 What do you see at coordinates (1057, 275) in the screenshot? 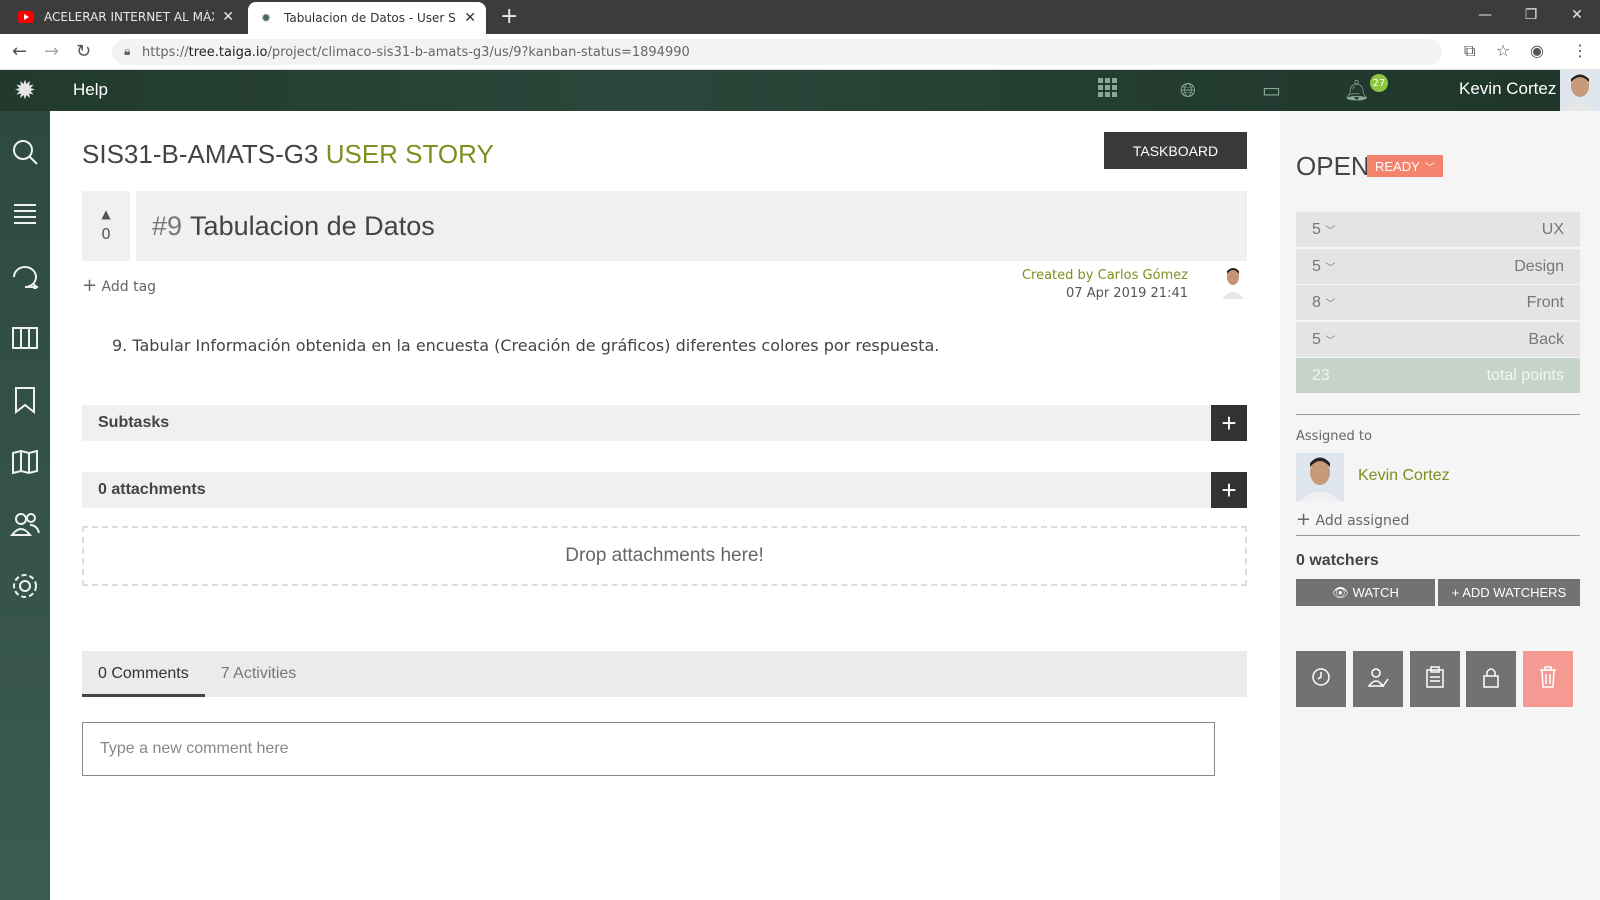
I see `created-by-label: Created by` at bounding box center [1057, 275].